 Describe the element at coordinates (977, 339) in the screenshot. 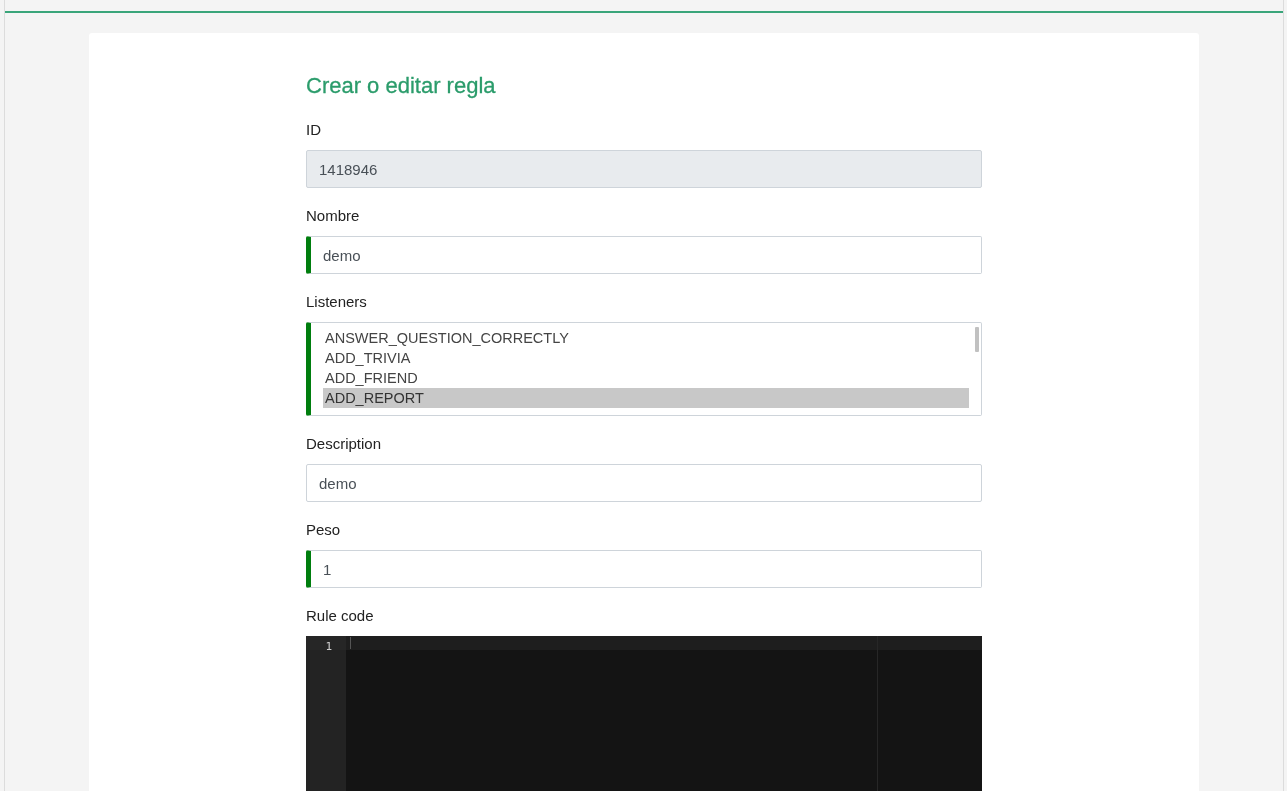

I see `scrollbar-thumb` at that location.